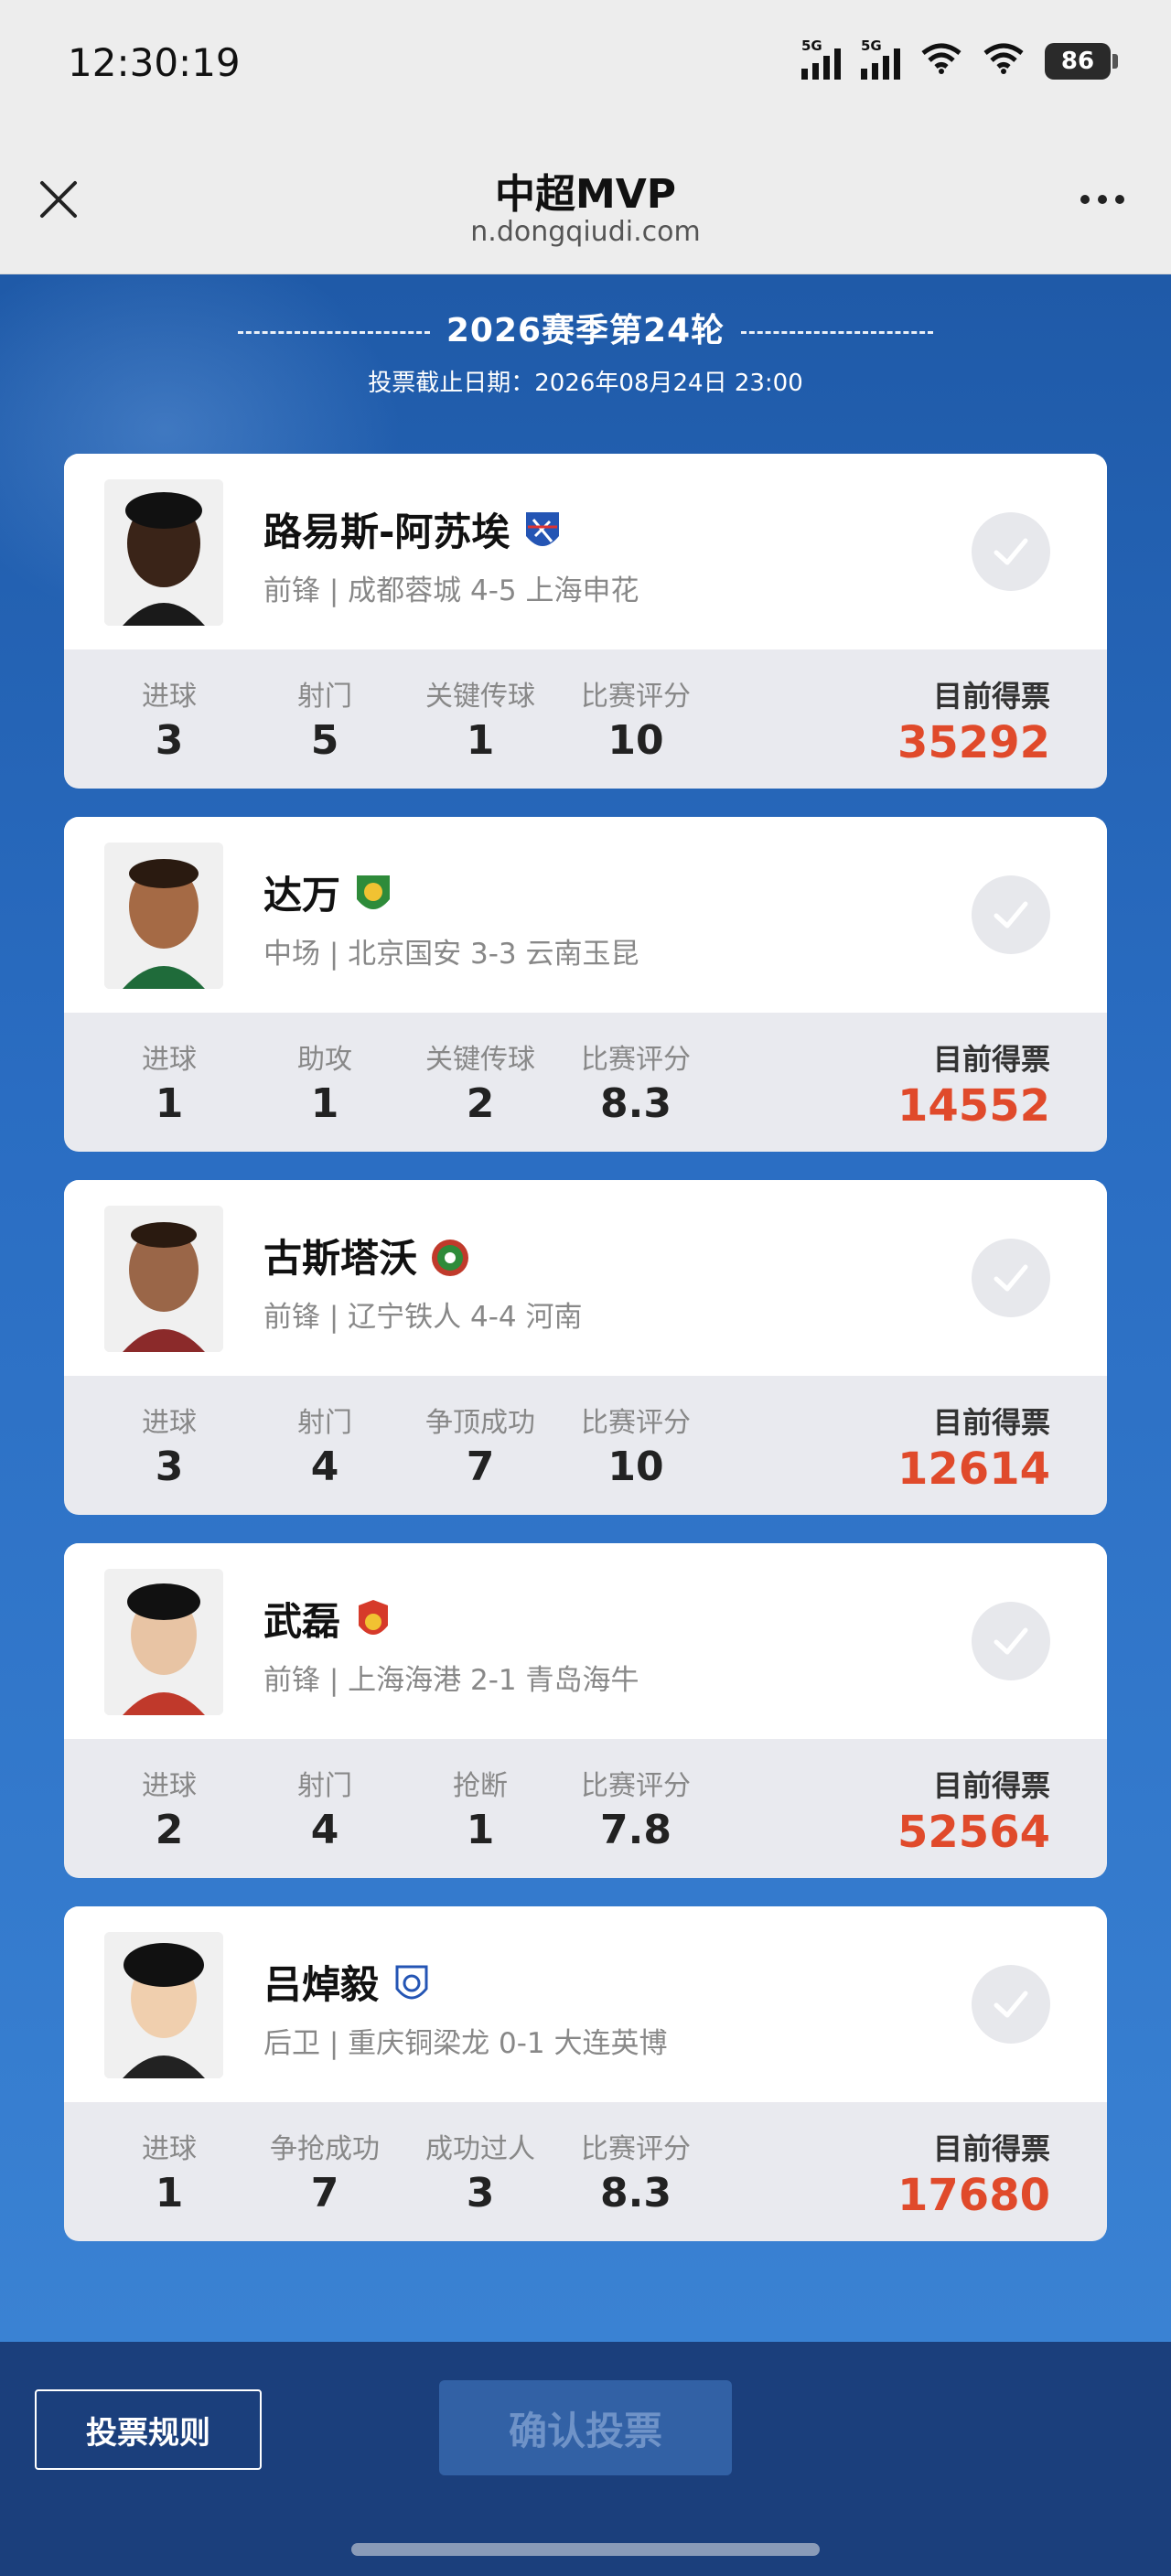 The width and height of the screenshot is (1171, 2576). Describe the element at coordinates (973, 1813) in the screenshot. I see `vote-count: 目前得票 52564` at that location.